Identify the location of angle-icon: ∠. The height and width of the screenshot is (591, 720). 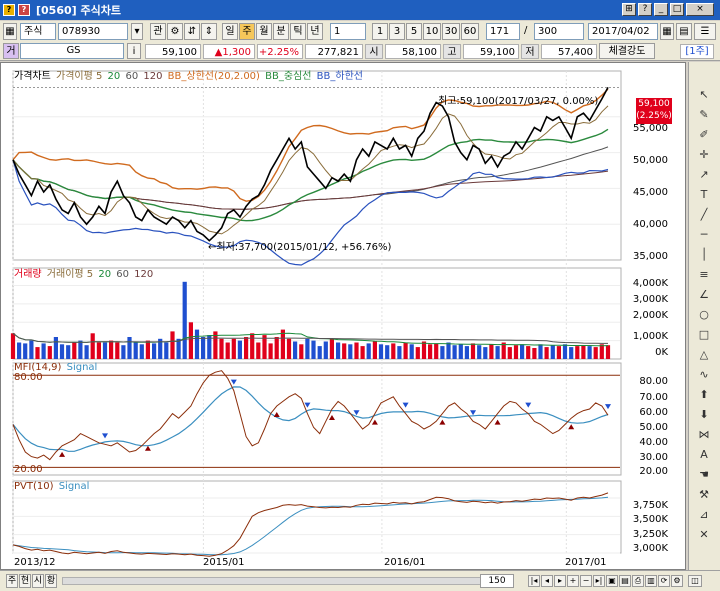
(704, 294).